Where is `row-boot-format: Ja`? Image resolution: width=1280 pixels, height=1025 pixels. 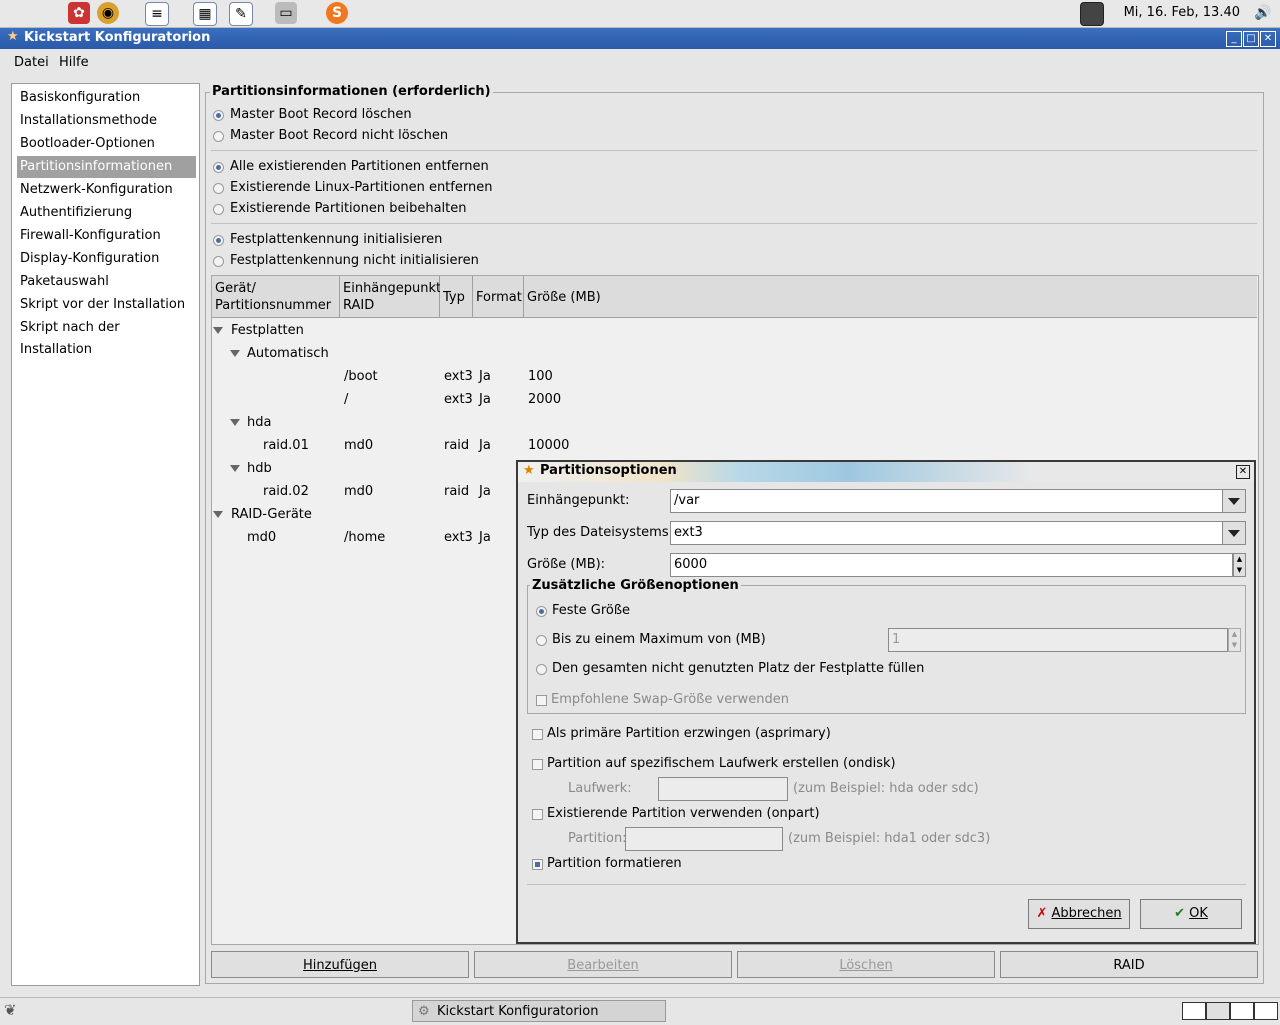 row-boot-format: Ja is located at coordinates (485, 376).